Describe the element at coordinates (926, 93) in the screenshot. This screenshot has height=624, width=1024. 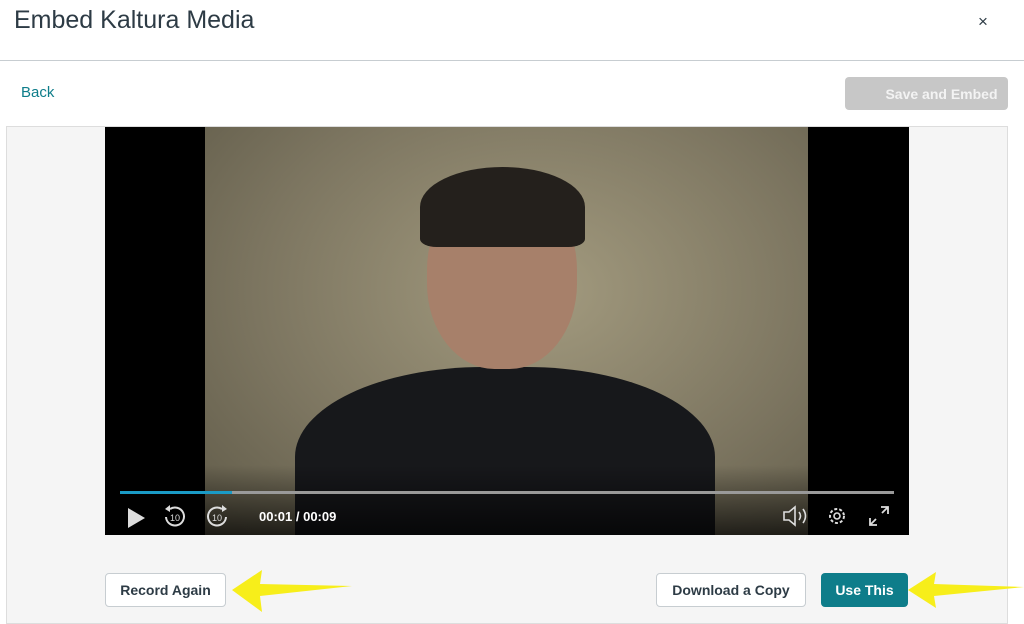
I see `save-and-embed-button: Save and Embed` at that location.